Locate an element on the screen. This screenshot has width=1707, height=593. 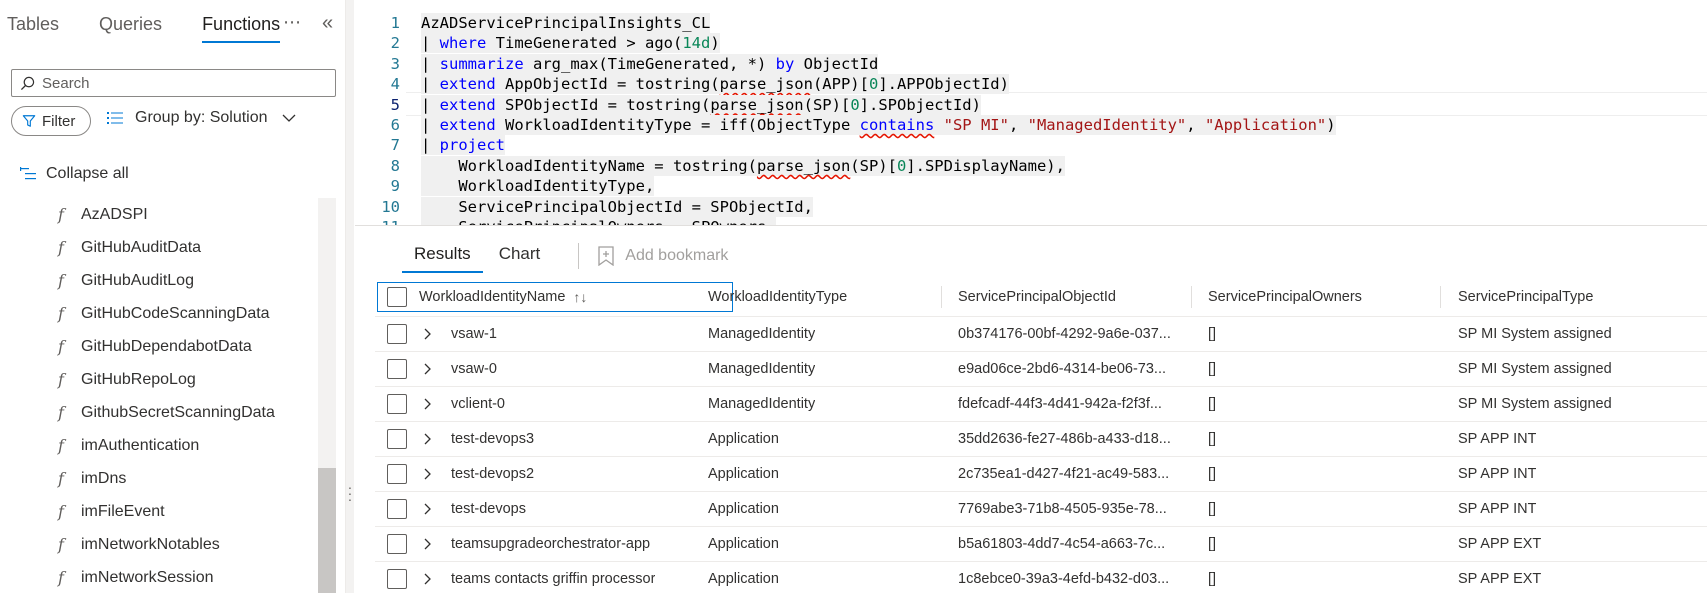
function-name: GitHubAuditData is located at coordinates (141, 247).